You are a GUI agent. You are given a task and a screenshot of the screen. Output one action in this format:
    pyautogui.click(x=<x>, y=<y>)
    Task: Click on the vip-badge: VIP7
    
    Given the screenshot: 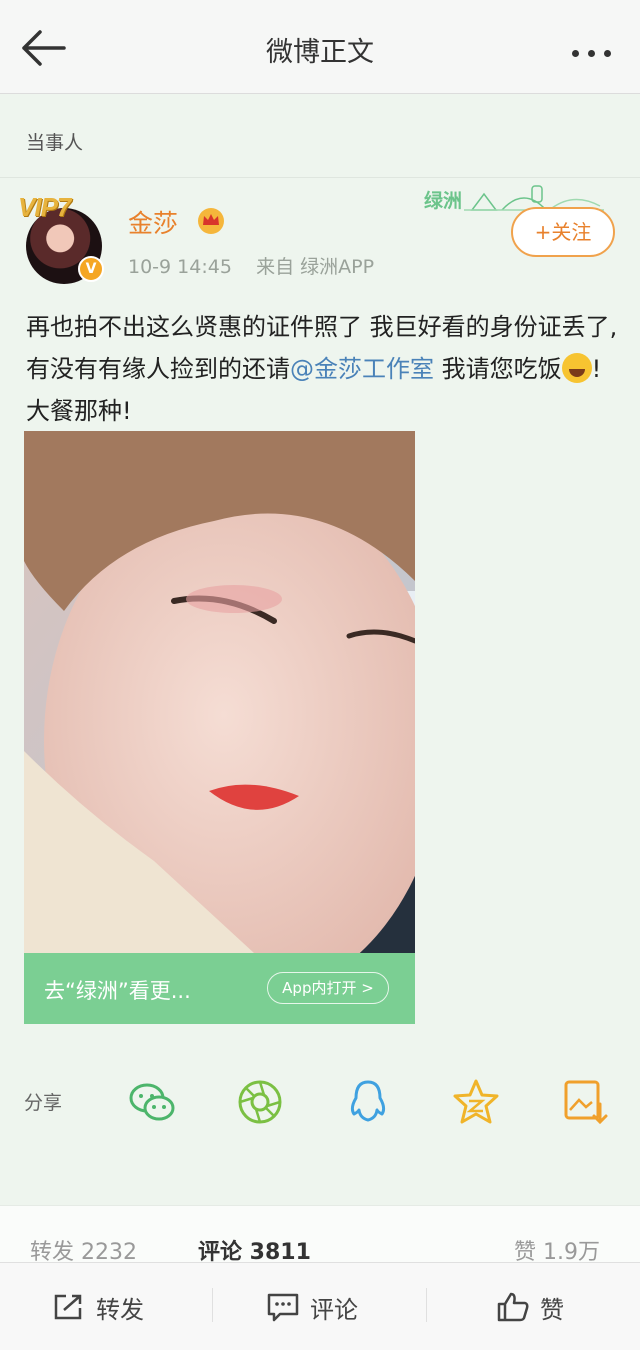 What is the action you would take?
    pyautogui.click(x=44, y=207)
    